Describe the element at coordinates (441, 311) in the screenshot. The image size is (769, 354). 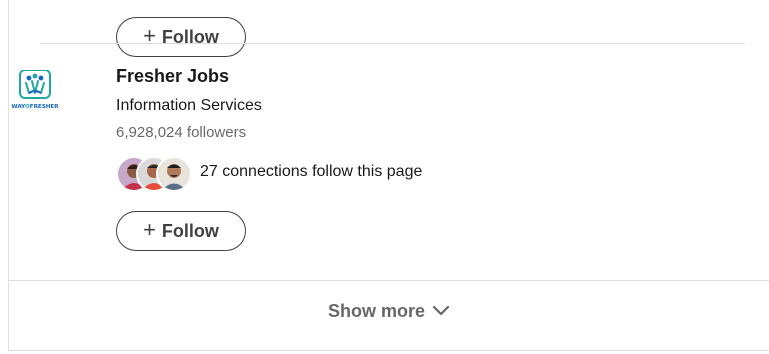
I see `chevron-down-icon` at that location.